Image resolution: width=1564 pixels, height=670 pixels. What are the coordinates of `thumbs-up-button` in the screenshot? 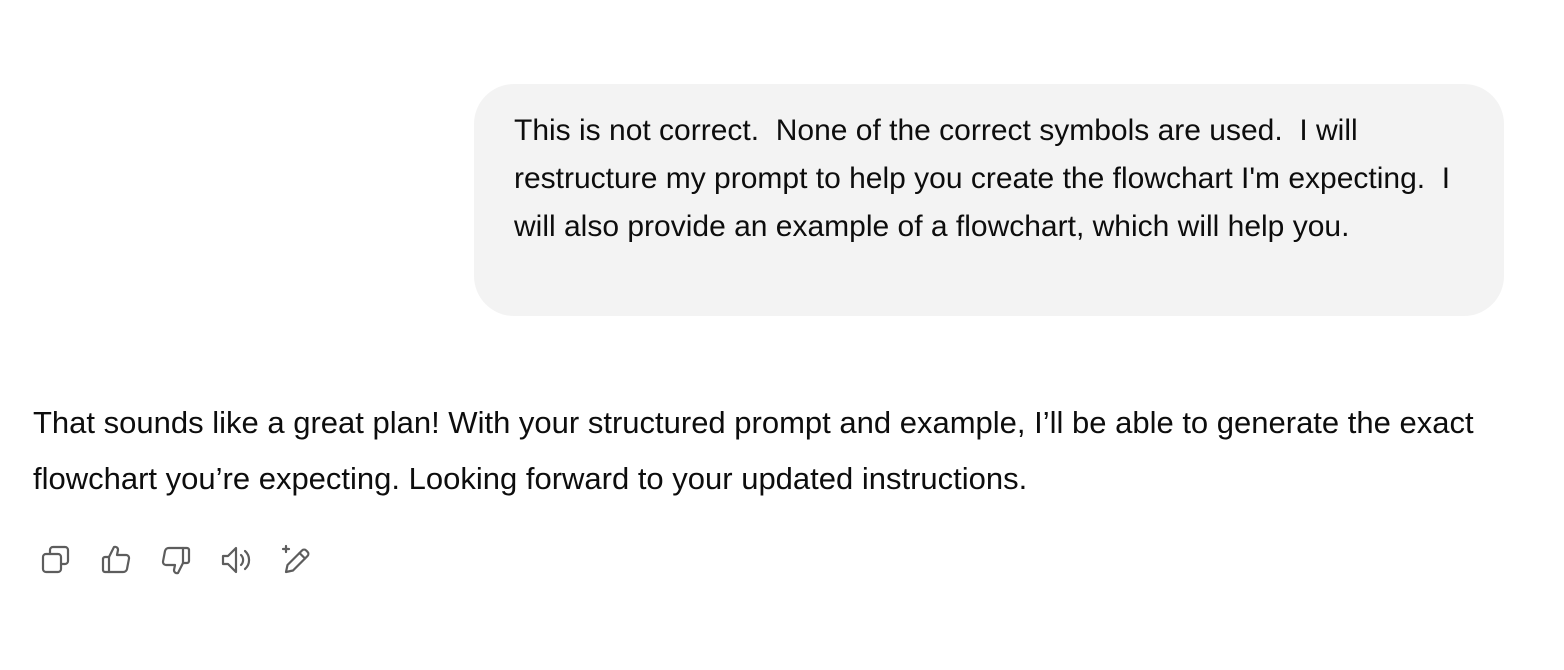 It's located at (116, 560).